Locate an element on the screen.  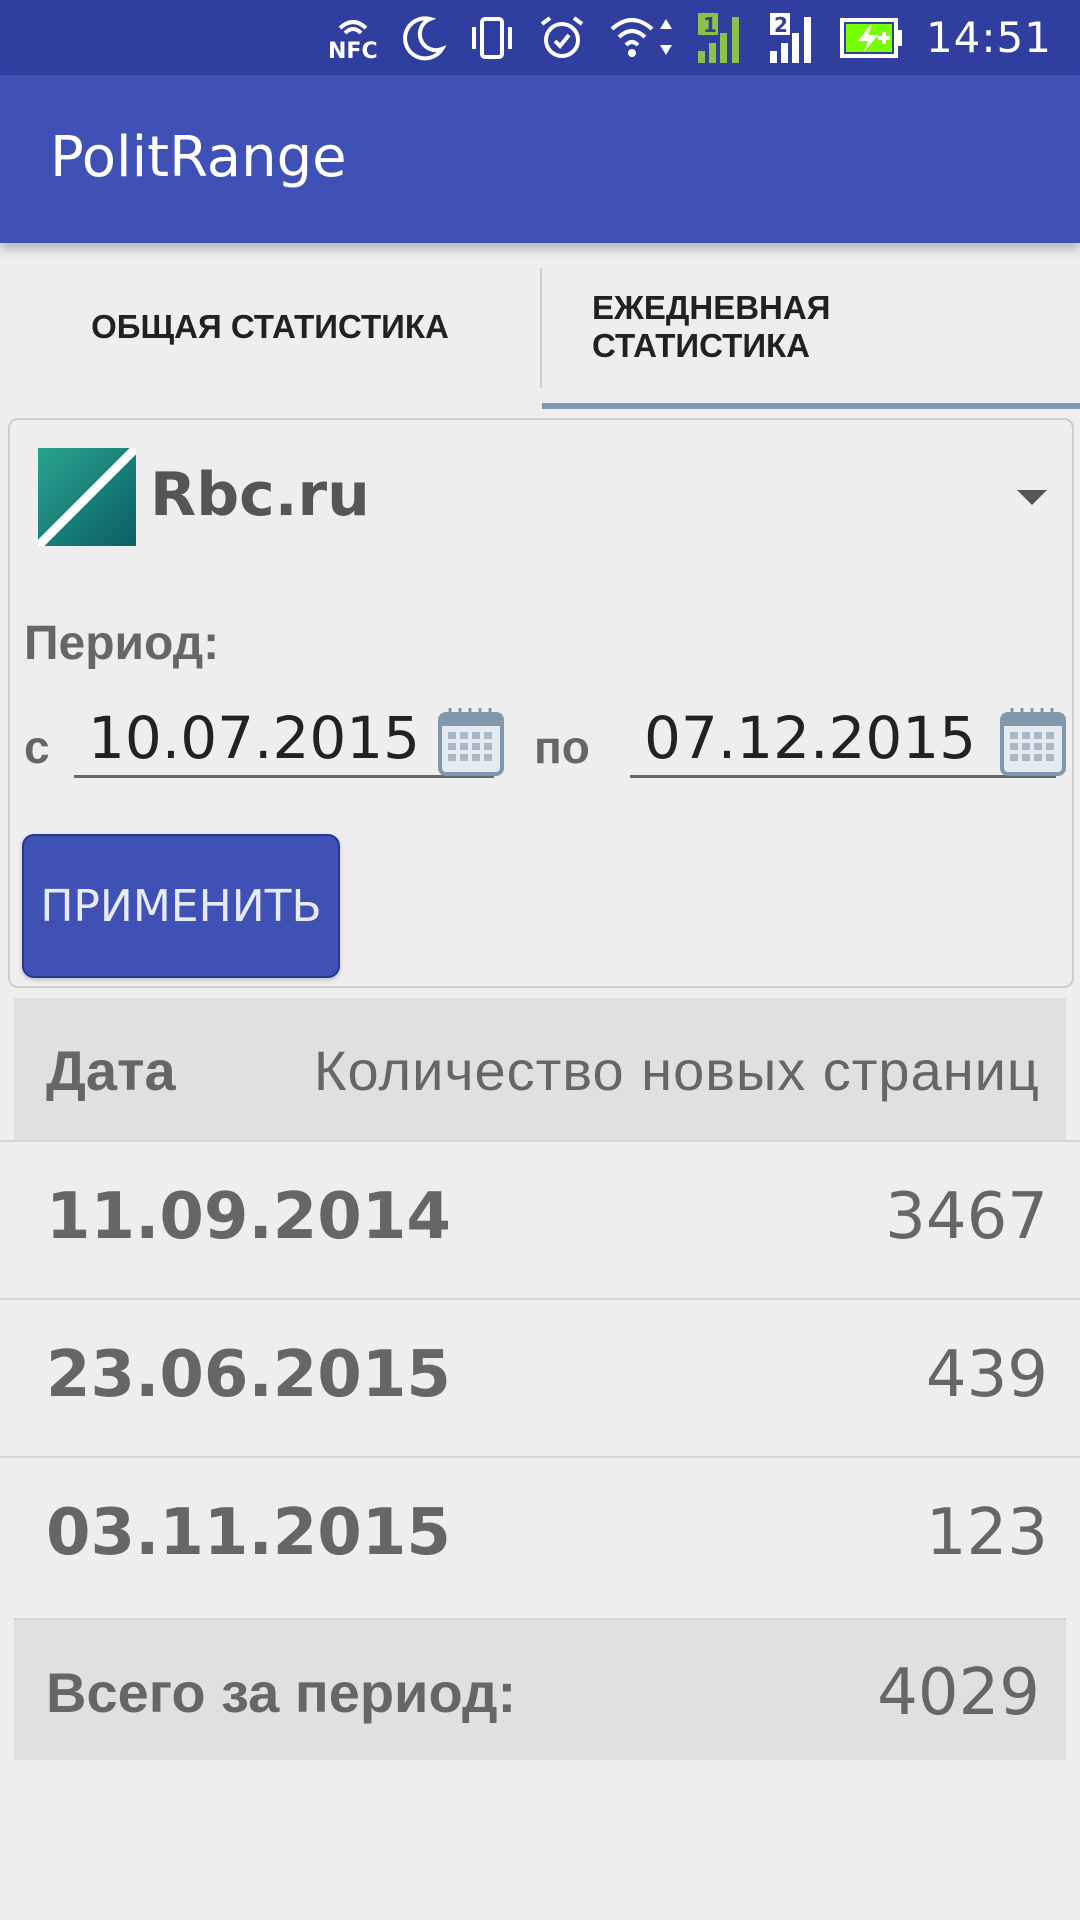
app-title: PolitRange is located at coordinates (198, 157).